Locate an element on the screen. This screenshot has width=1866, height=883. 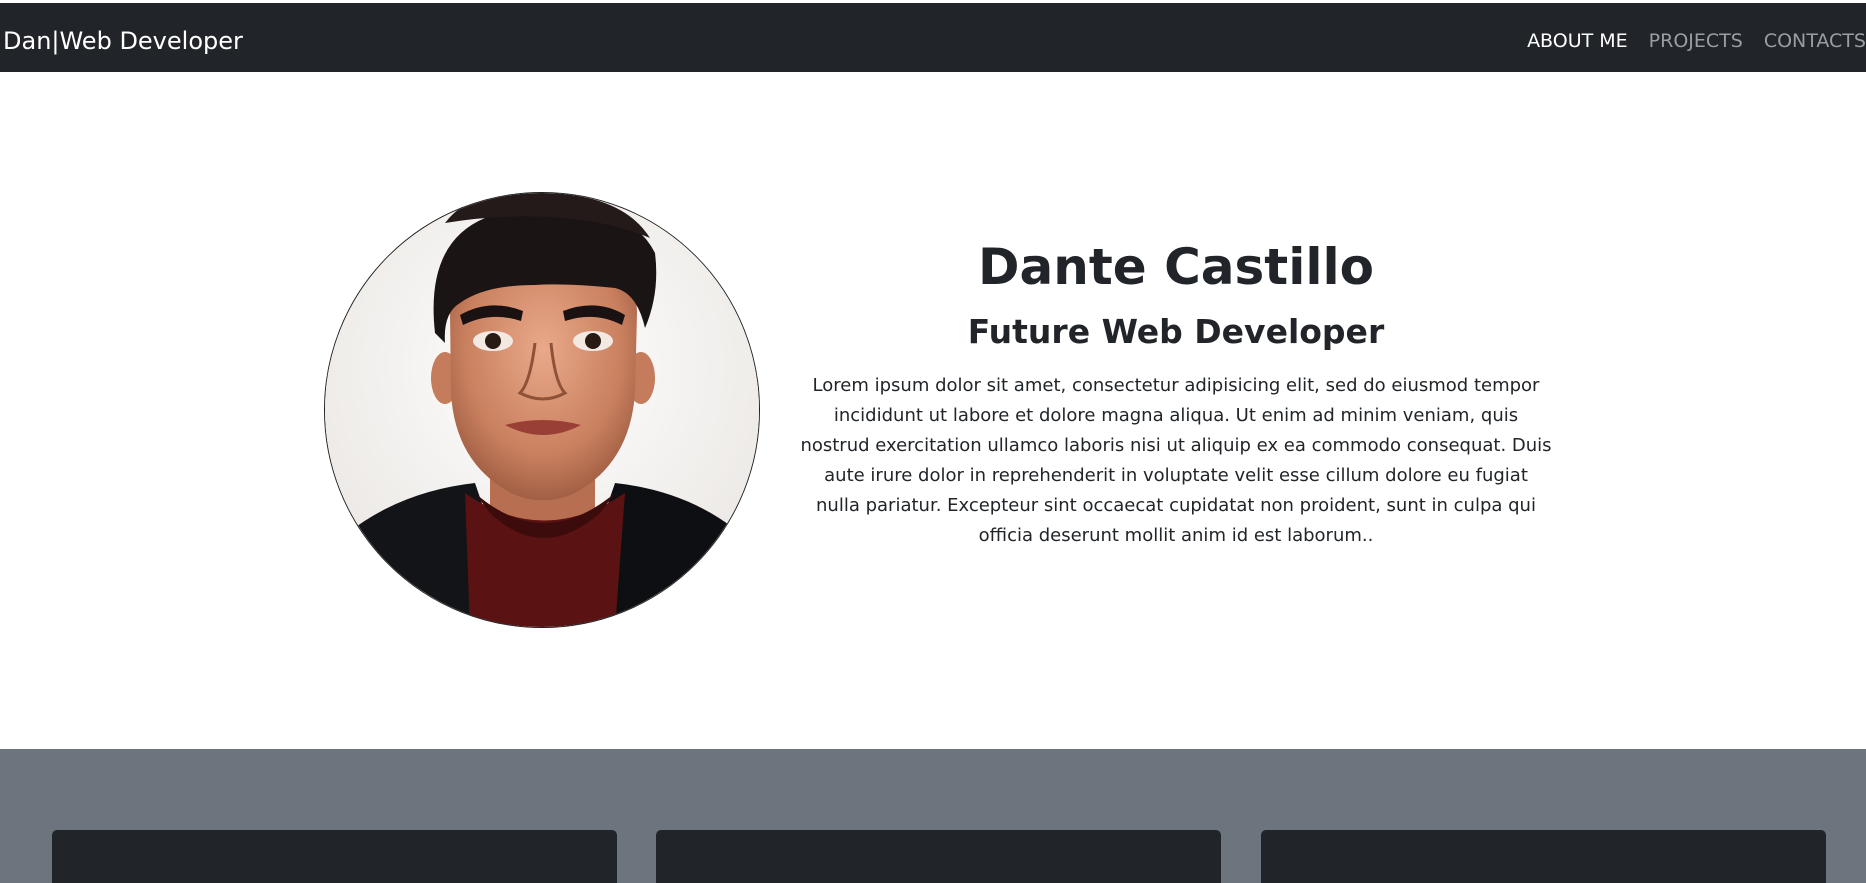
profile-name: Dante Castillo is located at coordinates (1176, 267).